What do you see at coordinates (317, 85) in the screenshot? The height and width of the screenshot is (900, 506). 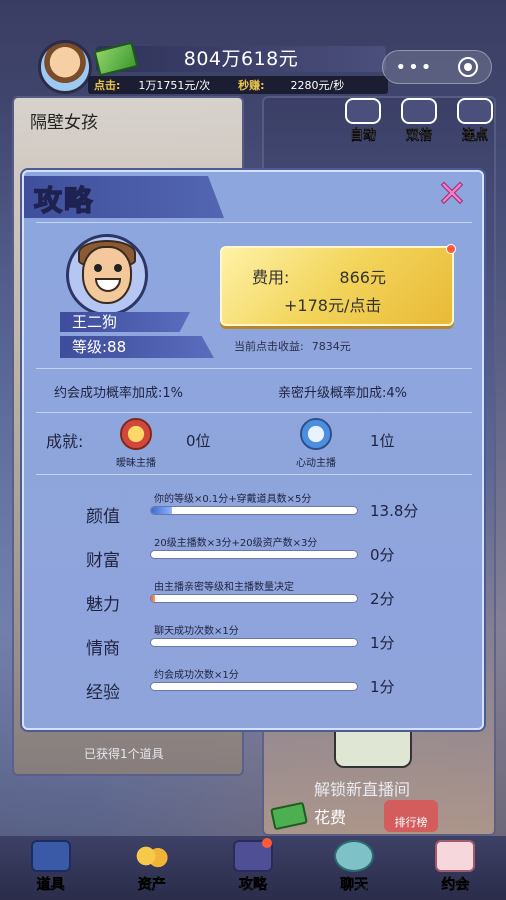 I see `second-rate-value: 2280元/秒` at bounding box center [317, 85].